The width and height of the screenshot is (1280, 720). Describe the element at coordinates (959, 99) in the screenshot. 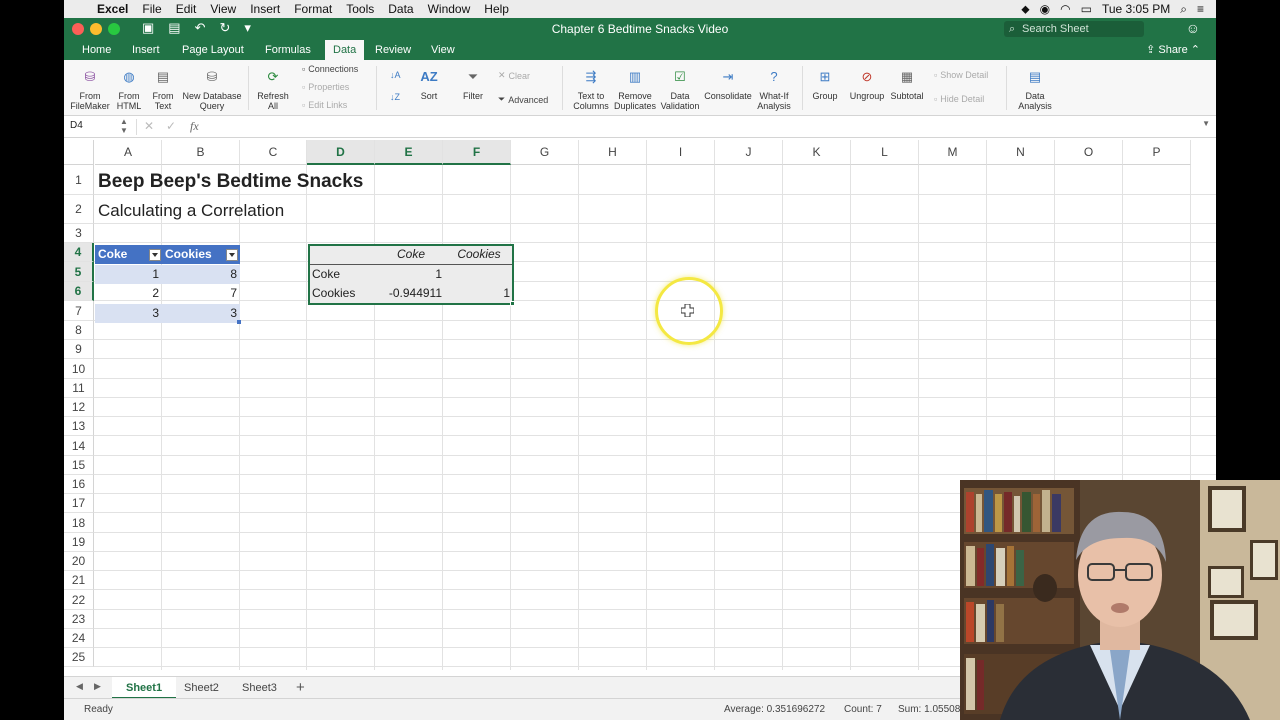

I see `hide-detail-button: ▫ Hide Detail` at that location.